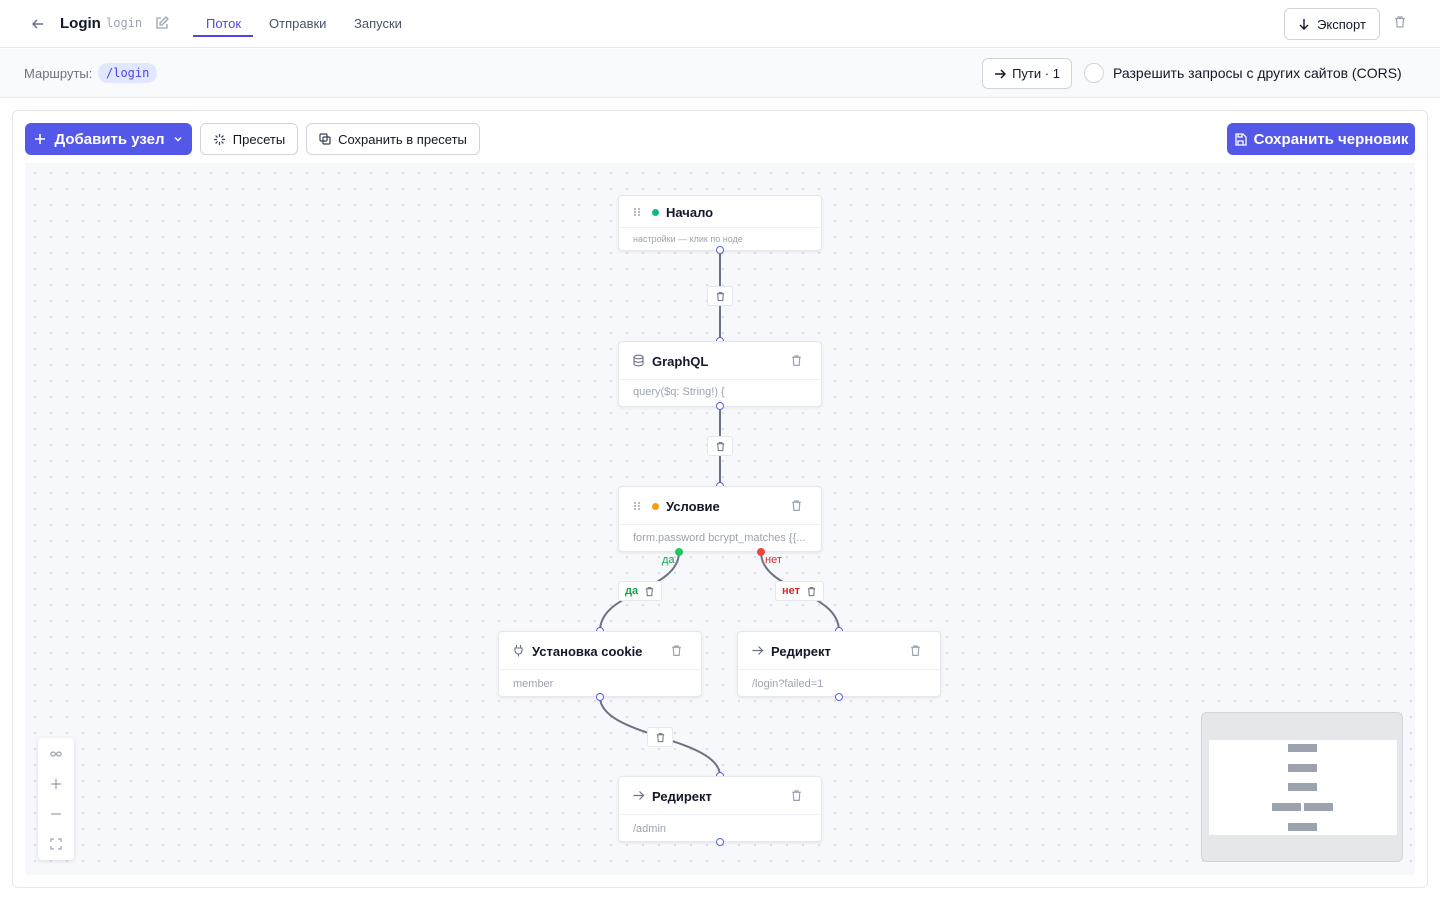  I want to click on edge-no-label: нет, so click(791, 591).